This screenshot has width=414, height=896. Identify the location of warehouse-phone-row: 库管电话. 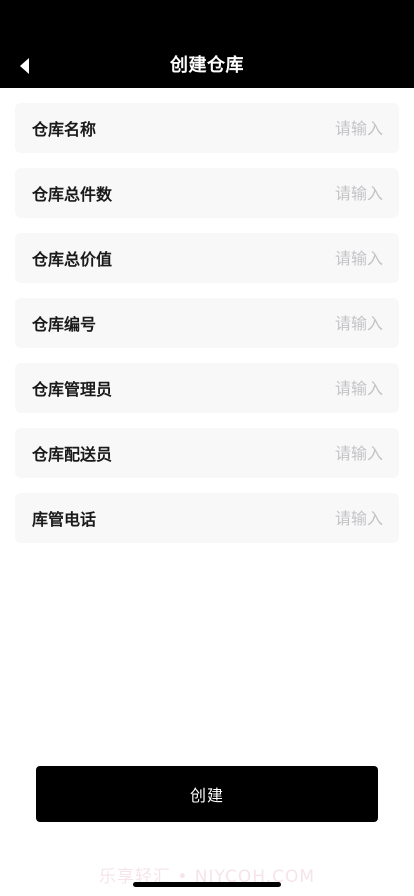
(207, 518).